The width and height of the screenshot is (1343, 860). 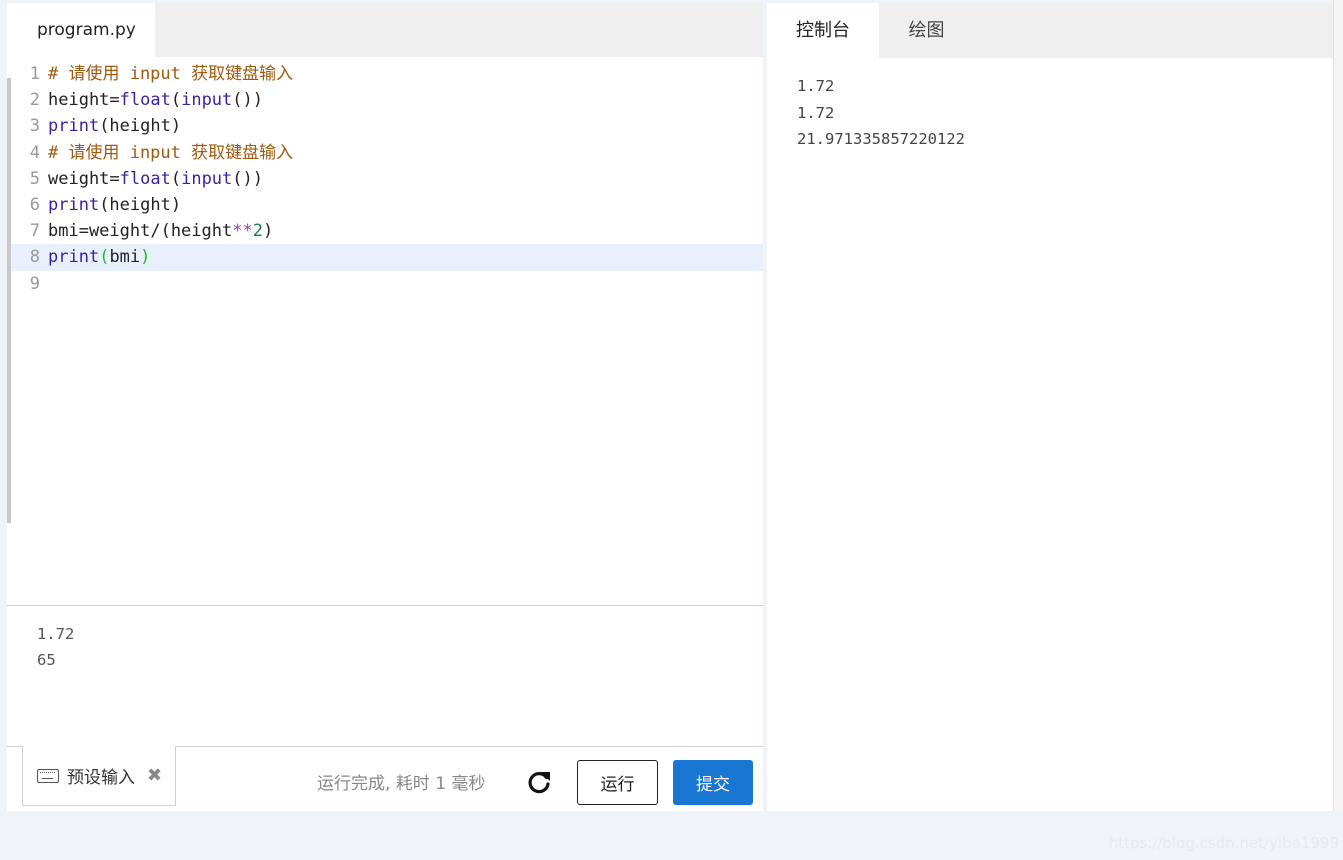 What do you see at coordinates (823, 30) in the screenshot?
I see `tab-console: 控制台` at bounding box center [823, 30].